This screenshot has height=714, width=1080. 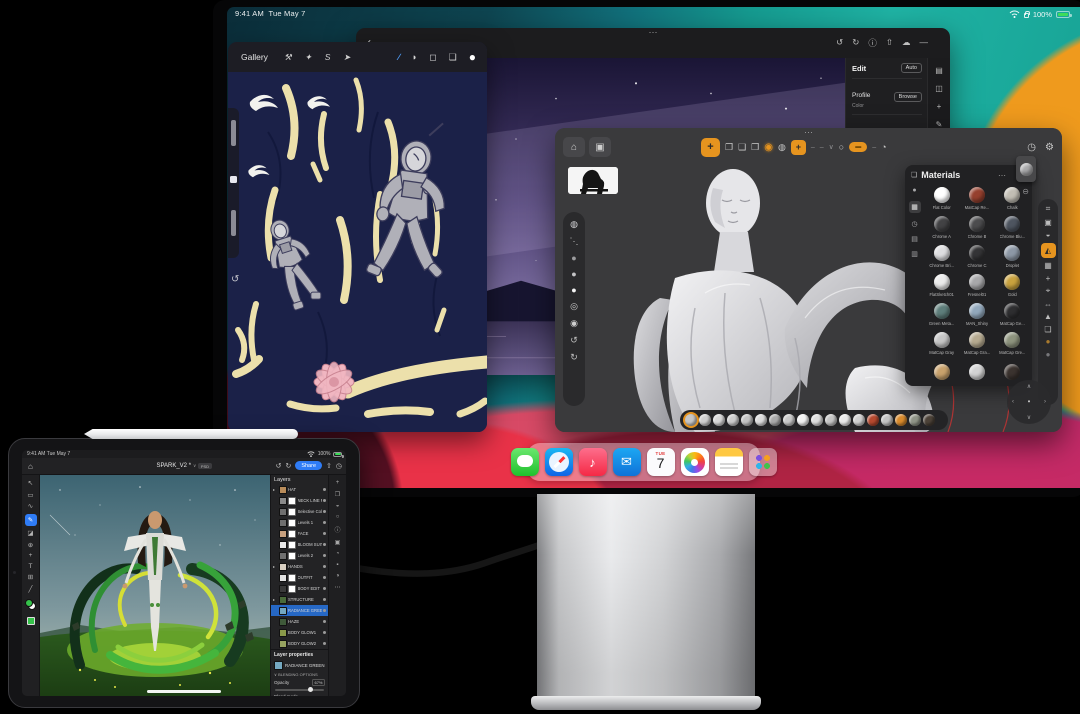 I want to click on toolbar-icon: ↺, so click(x=839, y=43).